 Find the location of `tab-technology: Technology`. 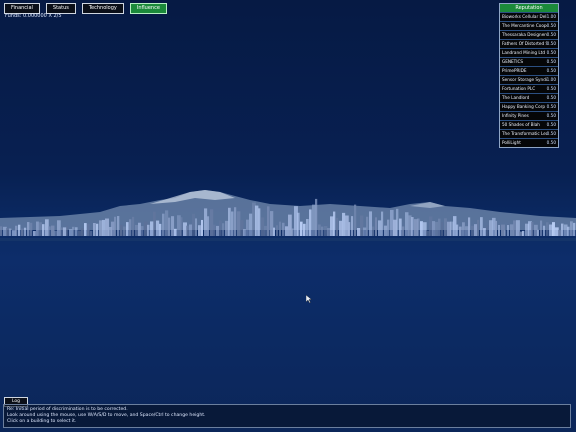

tab-technology: Technology is located at coordinates (102, 8).